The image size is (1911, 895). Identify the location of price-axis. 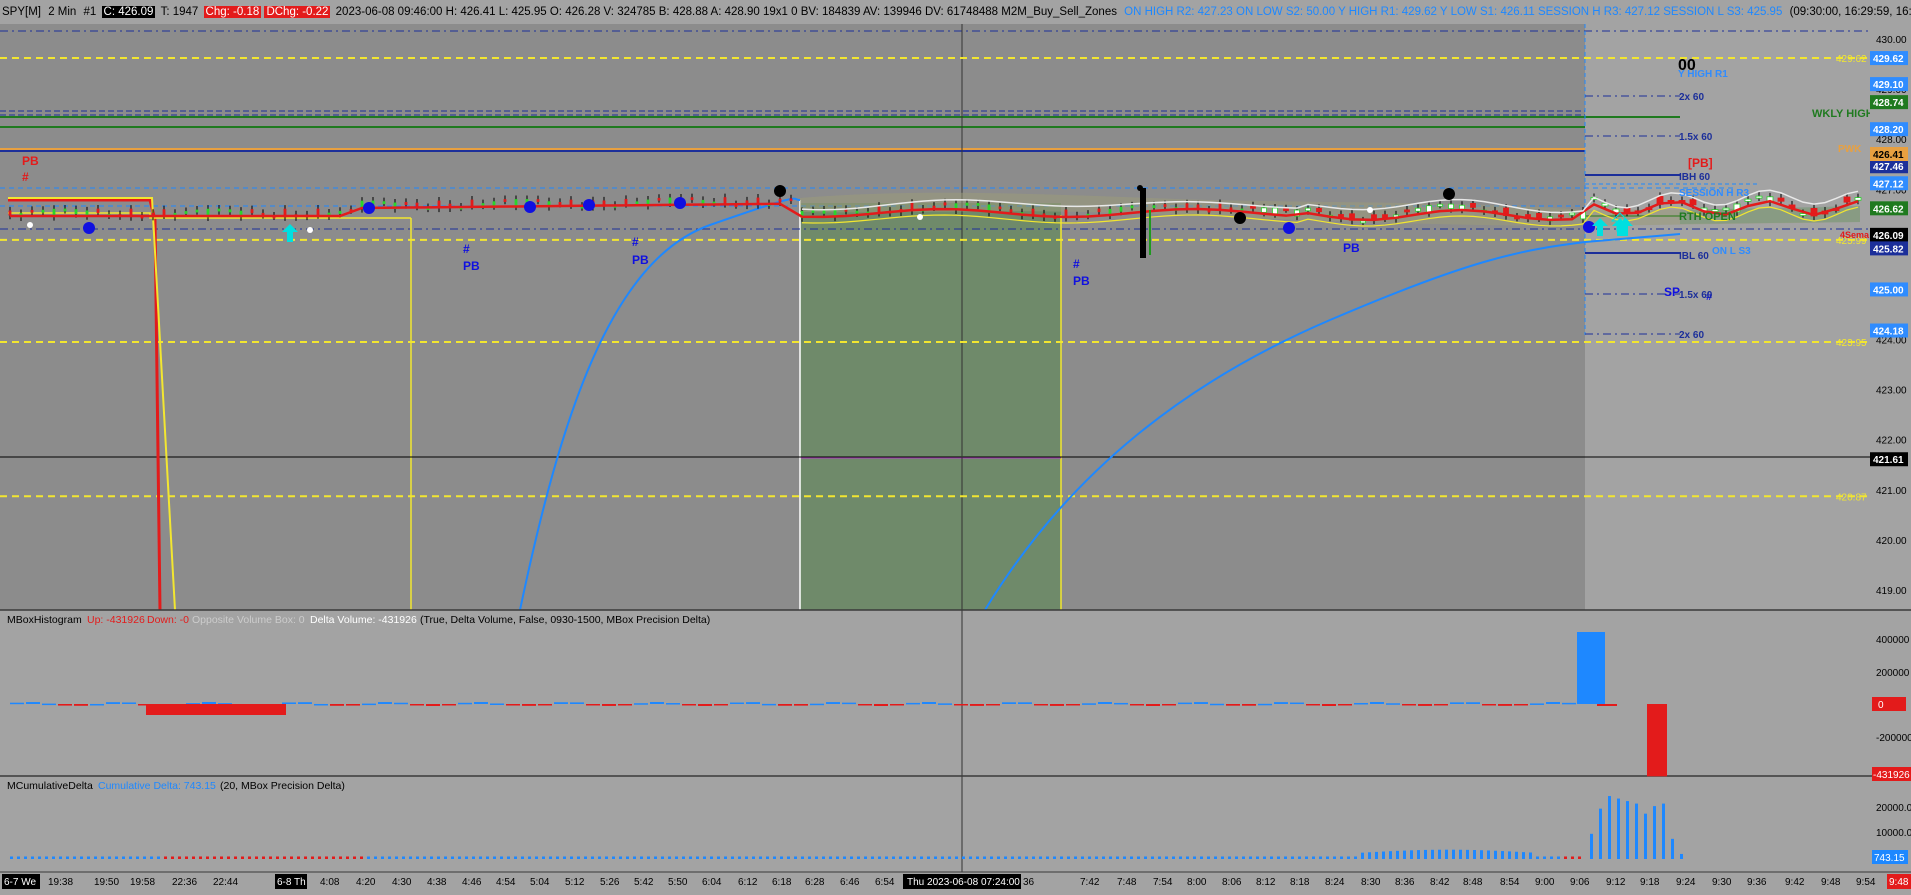
(1890, 317).